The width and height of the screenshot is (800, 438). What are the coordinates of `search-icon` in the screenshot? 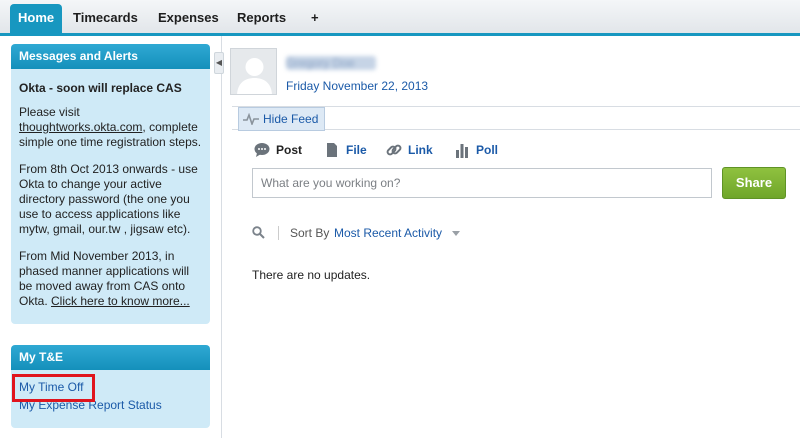 It's located at (258, 232).